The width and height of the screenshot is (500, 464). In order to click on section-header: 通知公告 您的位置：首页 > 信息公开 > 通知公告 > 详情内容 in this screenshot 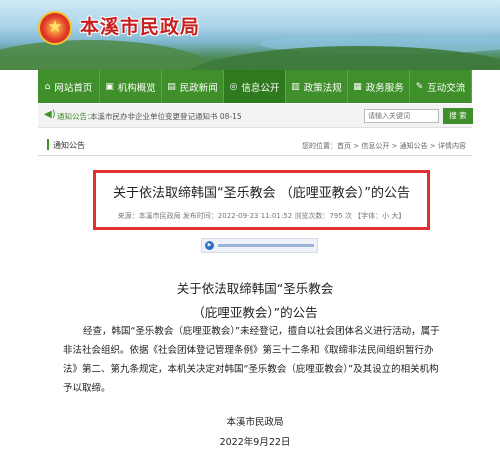, I will do `click(255, 146)`.